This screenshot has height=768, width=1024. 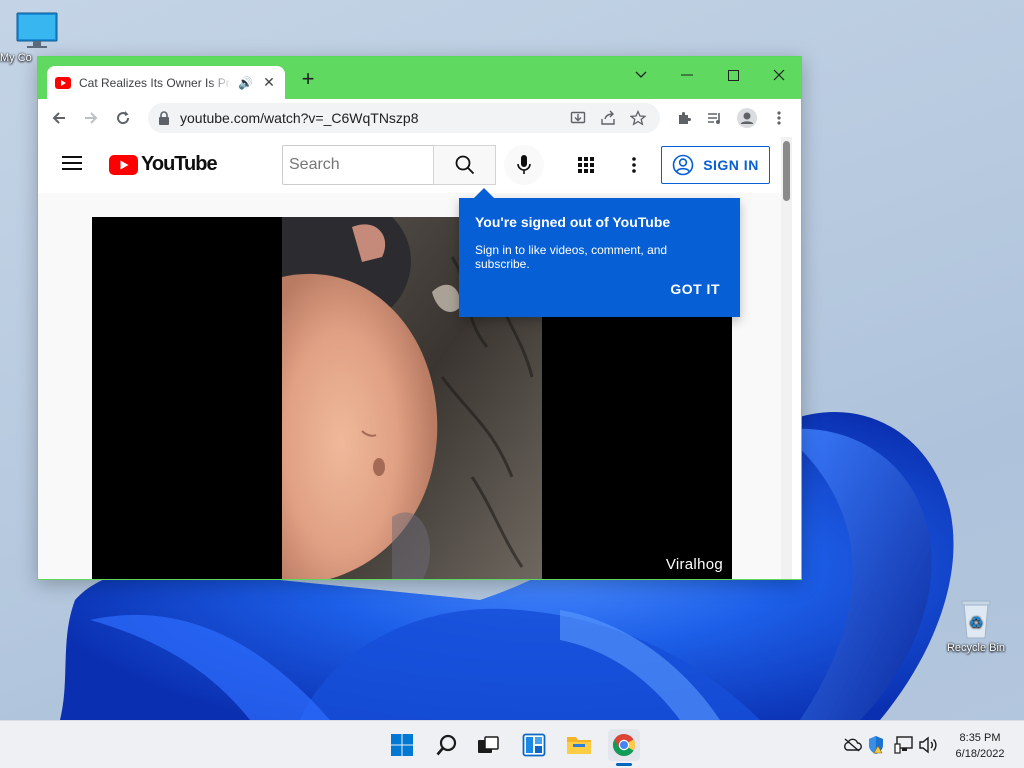 I want to click on profile-button, so click(x=747, y=118).